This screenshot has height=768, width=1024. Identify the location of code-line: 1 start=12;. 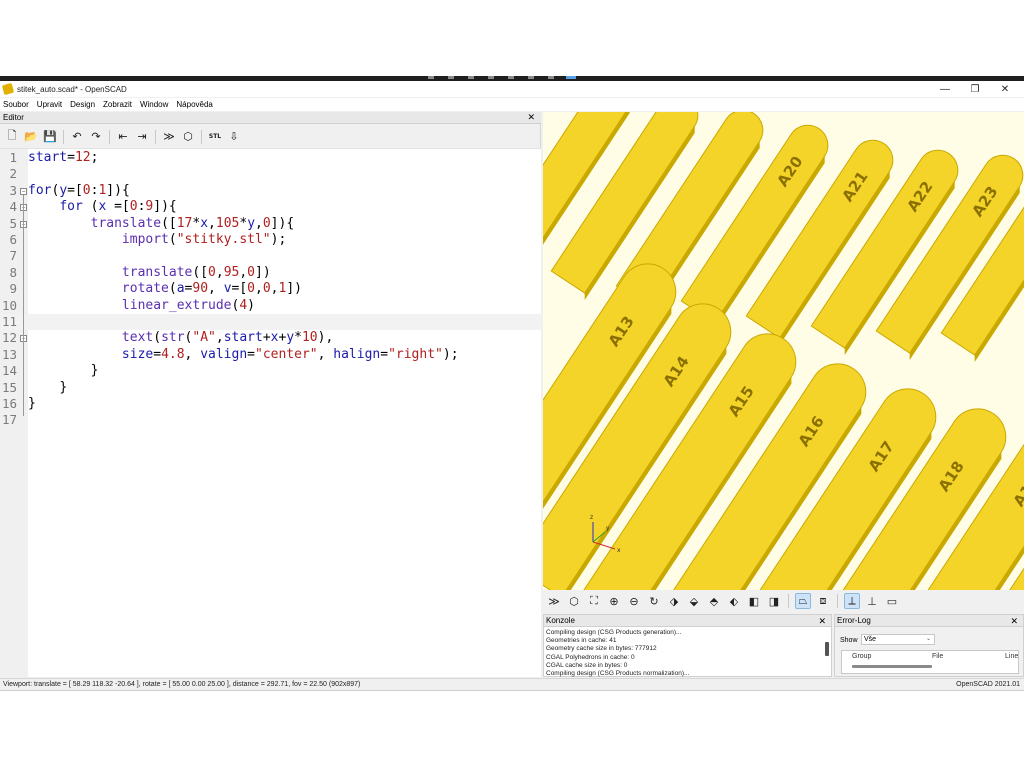
(270, 158).